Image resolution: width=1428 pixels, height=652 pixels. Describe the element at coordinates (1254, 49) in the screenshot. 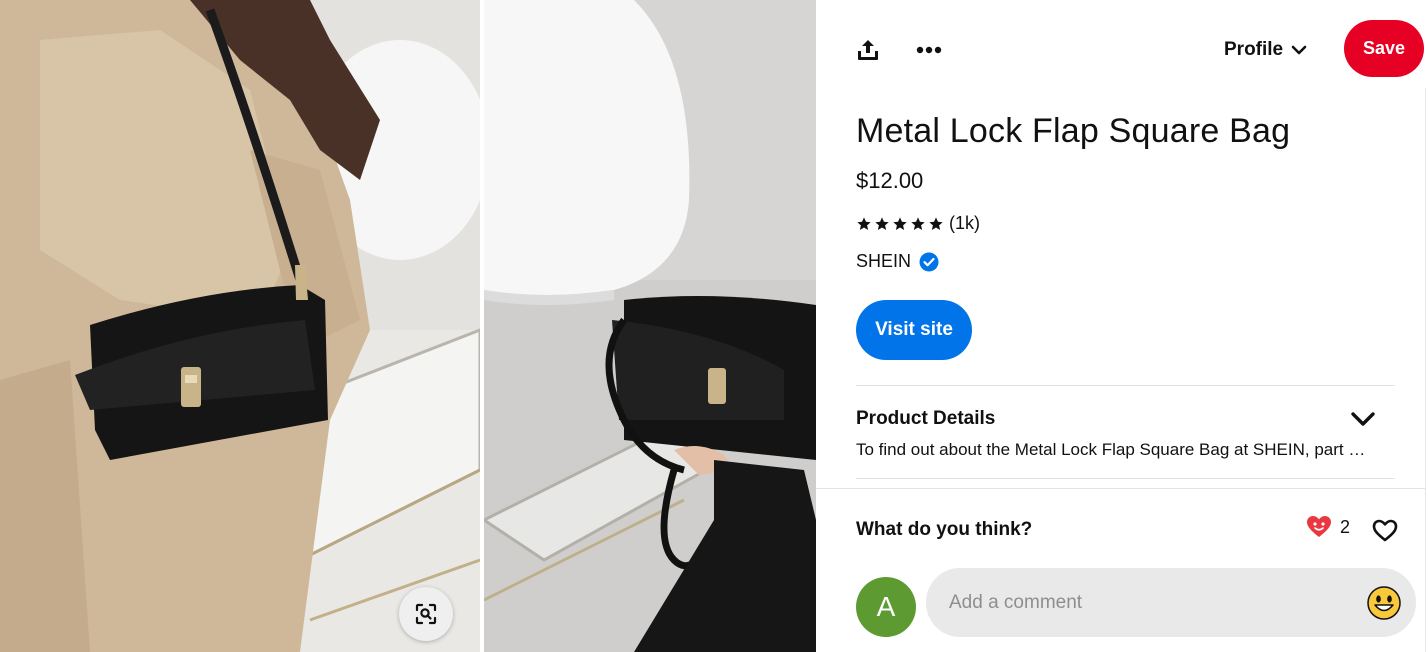

I see `profile-label: Profile` at that location.